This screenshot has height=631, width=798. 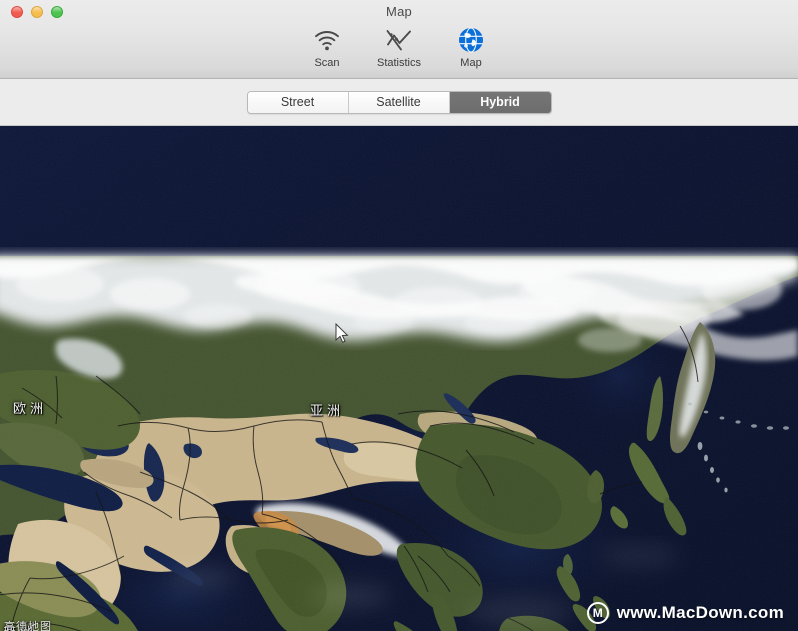 I want to click on toolbar-button-statistics: Statistics, so click(x=399, y=46).